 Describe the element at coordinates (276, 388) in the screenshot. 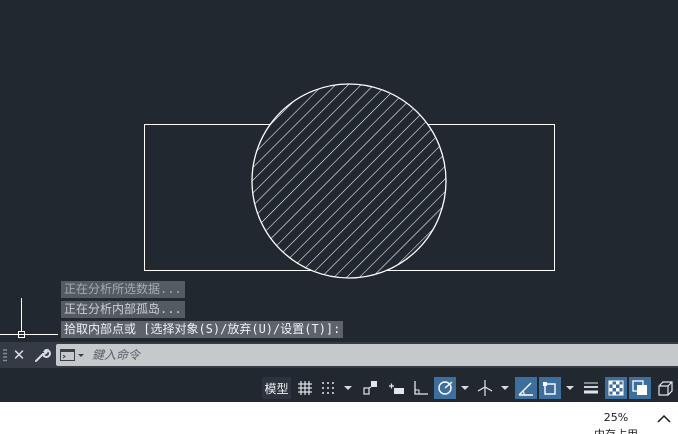

I see `model-space-button: 模型` at that location.